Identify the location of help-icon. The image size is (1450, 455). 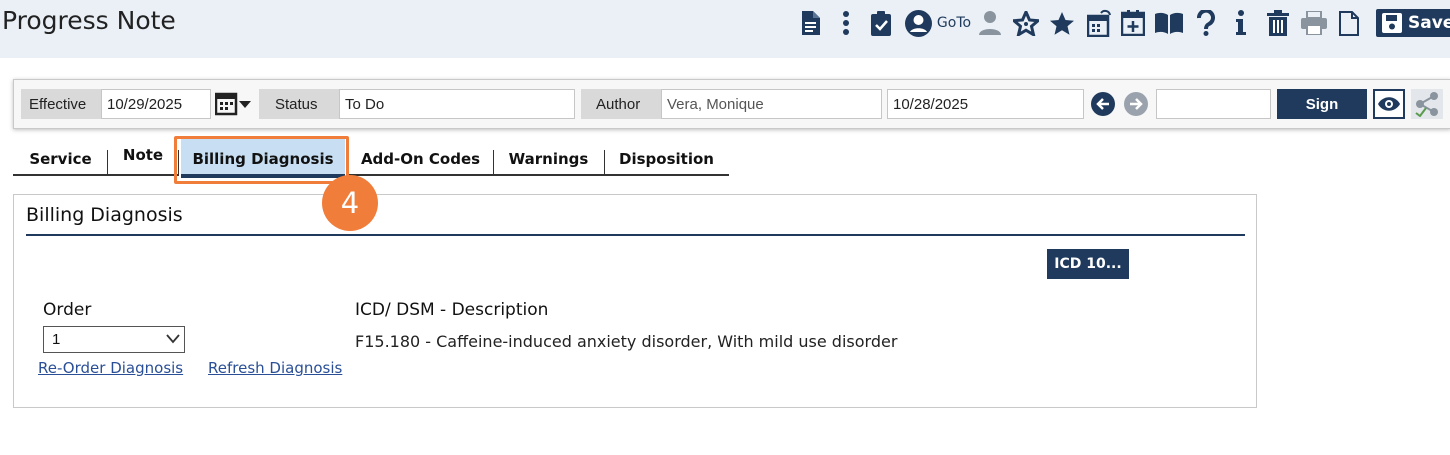
(1206, 23).